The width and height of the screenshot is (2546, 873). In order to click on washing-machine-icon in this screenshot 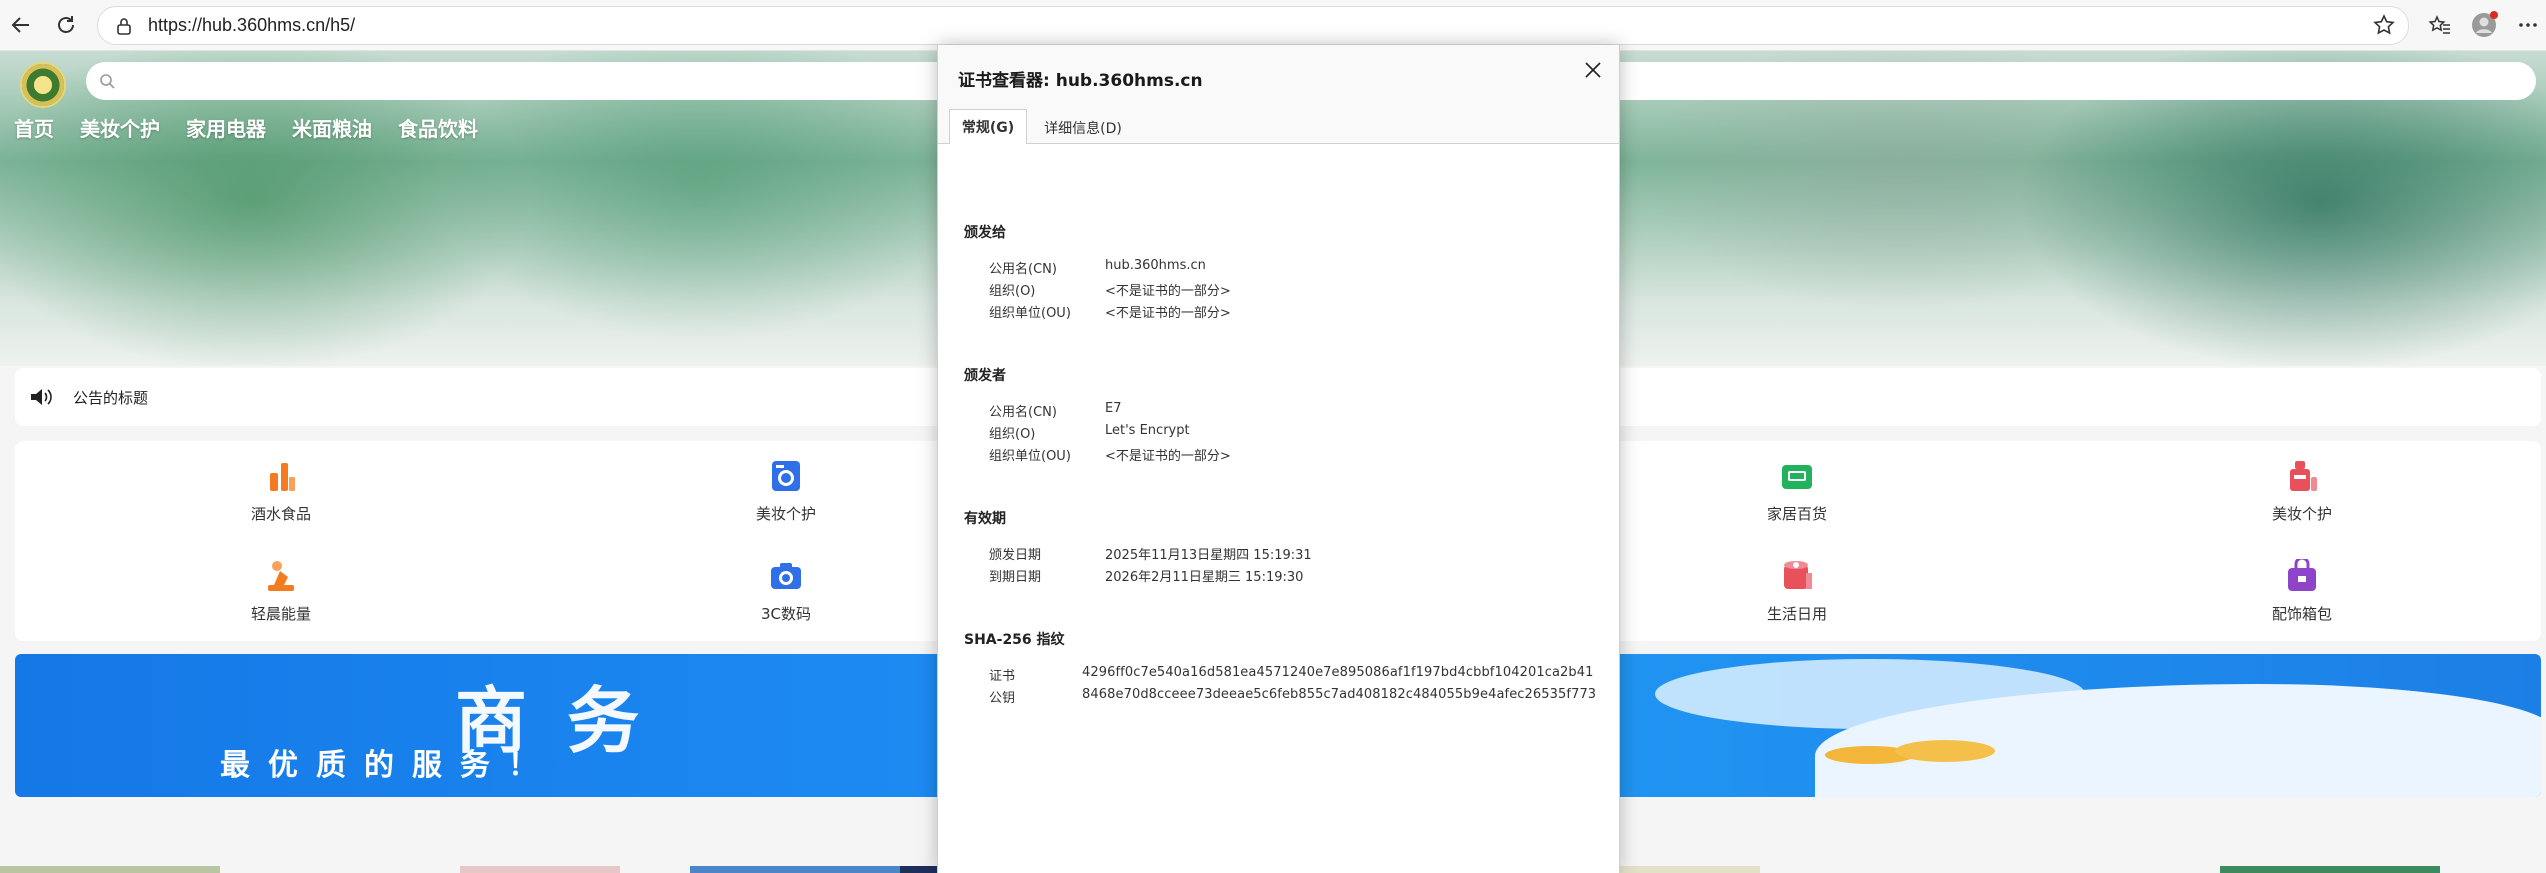, I will do `click(786, 476)`.